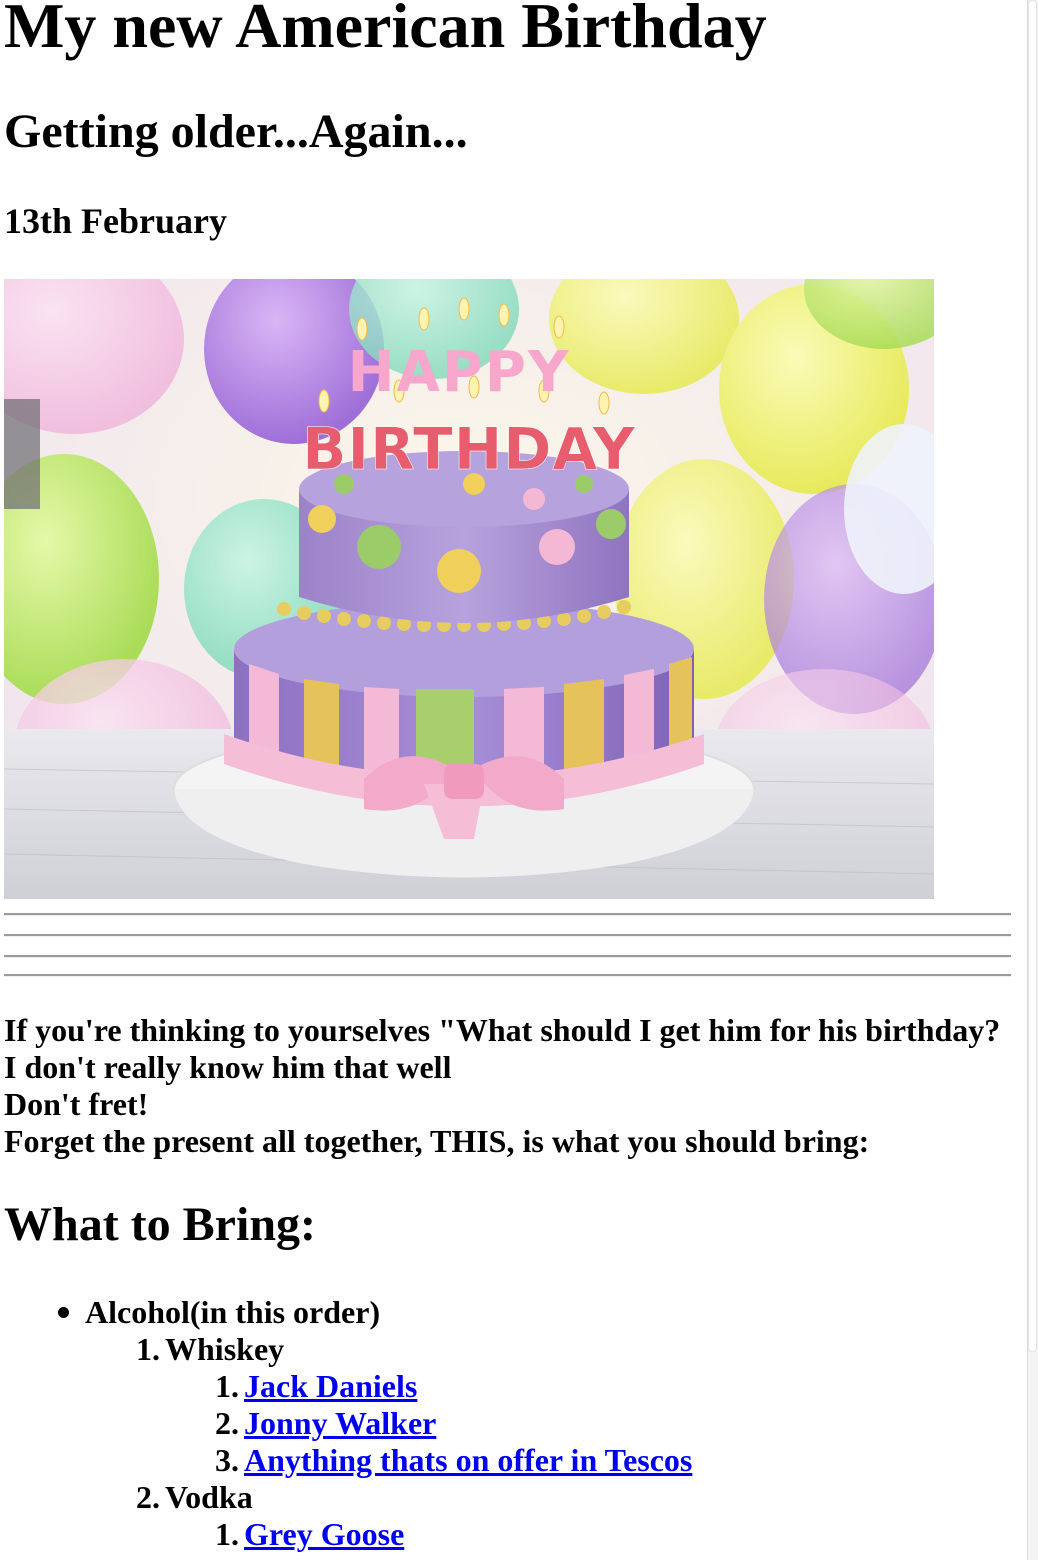  Describe the element at coordinates (228, 1067) in the screenshot. I see `intro-line: I don't really know him that well` at that location.